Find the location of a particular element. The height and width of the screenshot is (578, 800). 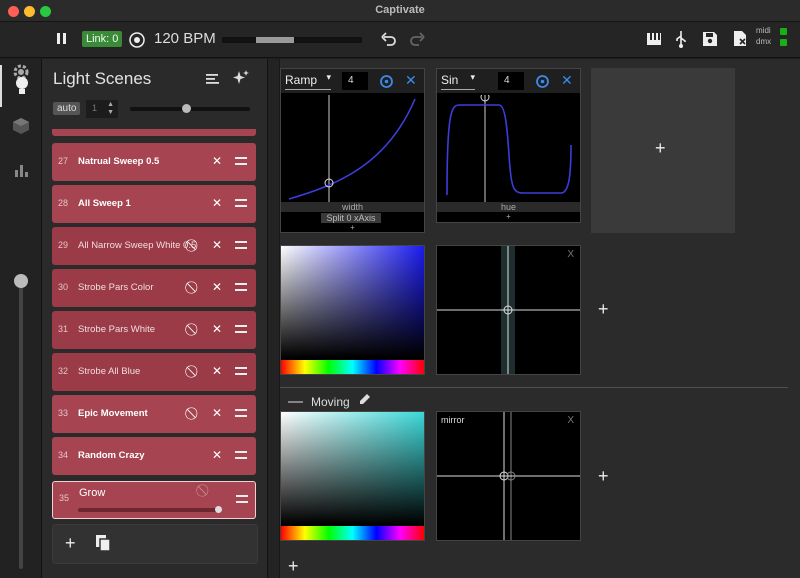

pause-icon is located at coordinates (62, 41).